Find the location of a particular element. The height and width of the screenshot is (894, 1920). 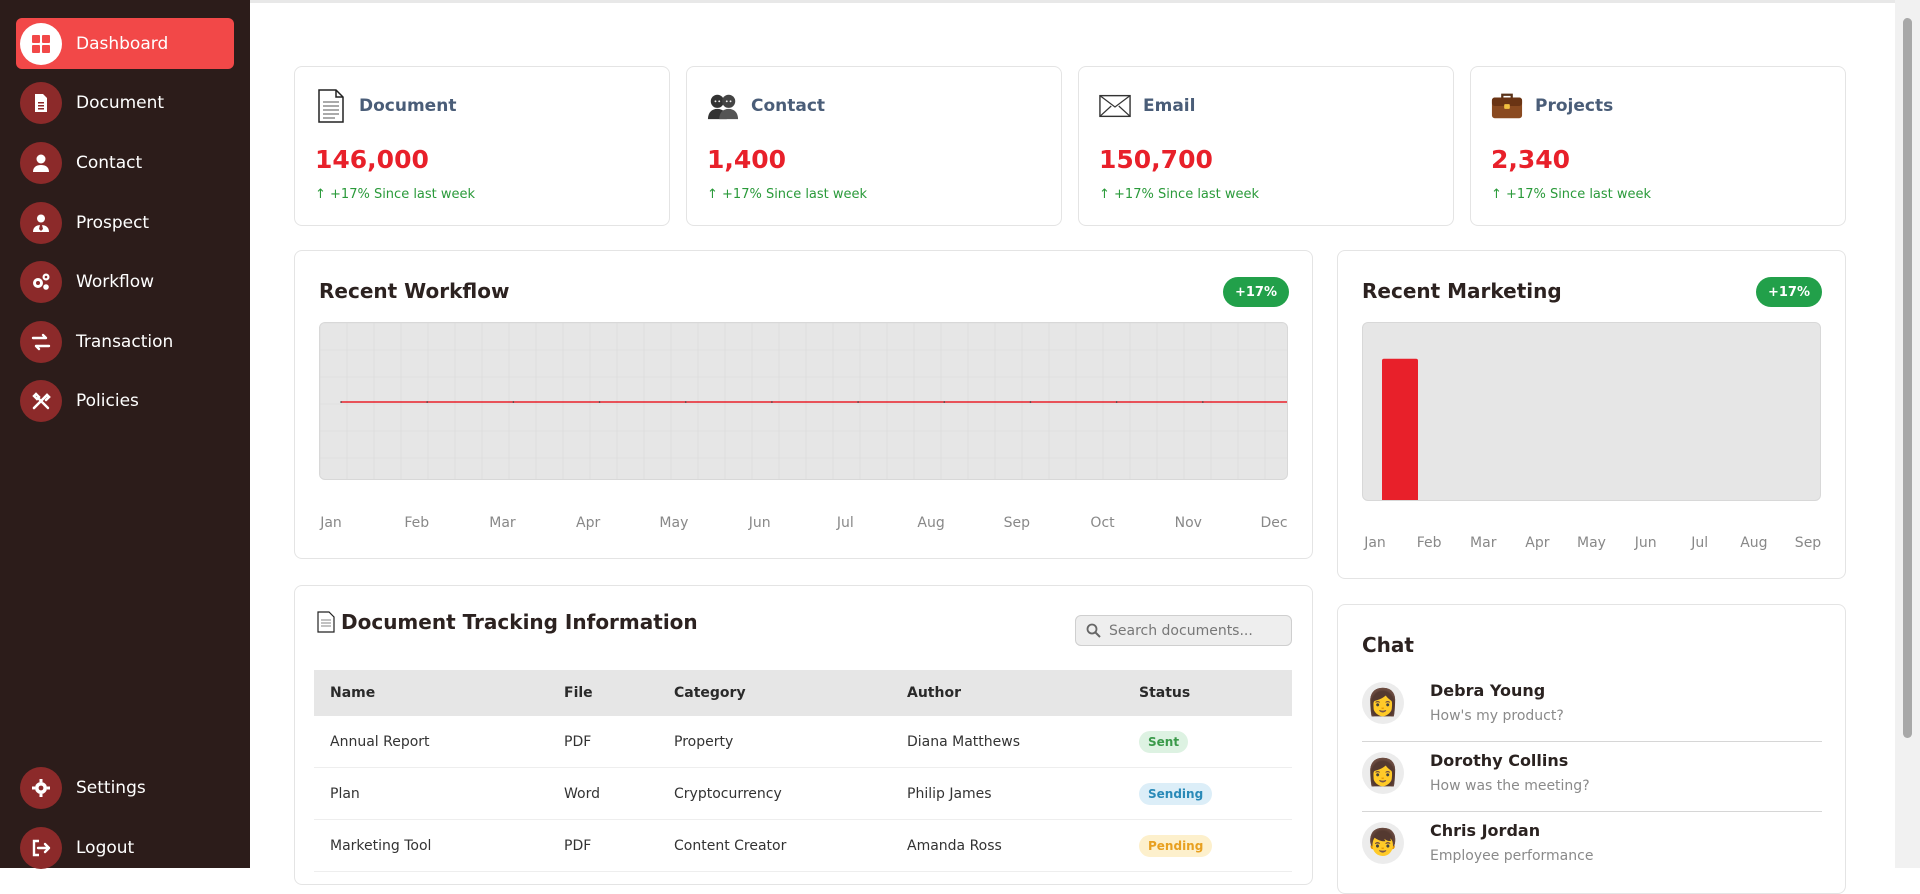

stat-title: Projects is located at coordinates (1574, 106).